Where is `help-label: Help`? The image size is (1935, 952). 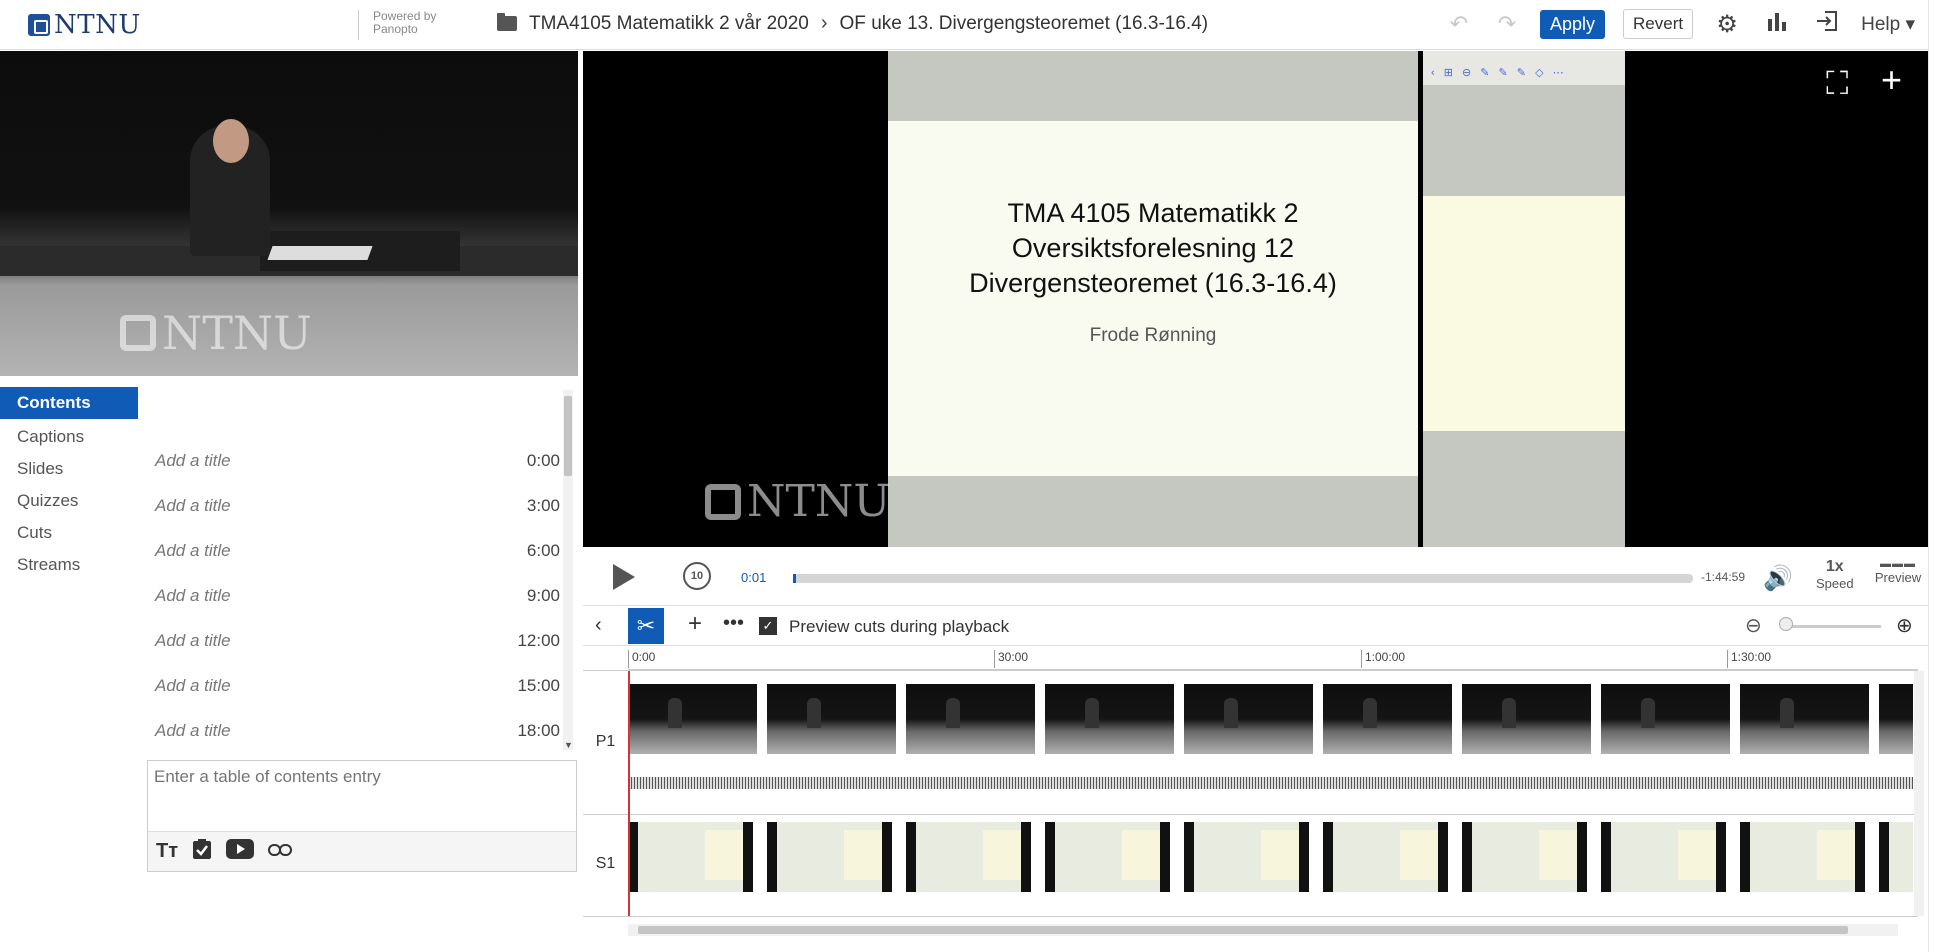 help-label: Help is located at coordinates (1881, 24).